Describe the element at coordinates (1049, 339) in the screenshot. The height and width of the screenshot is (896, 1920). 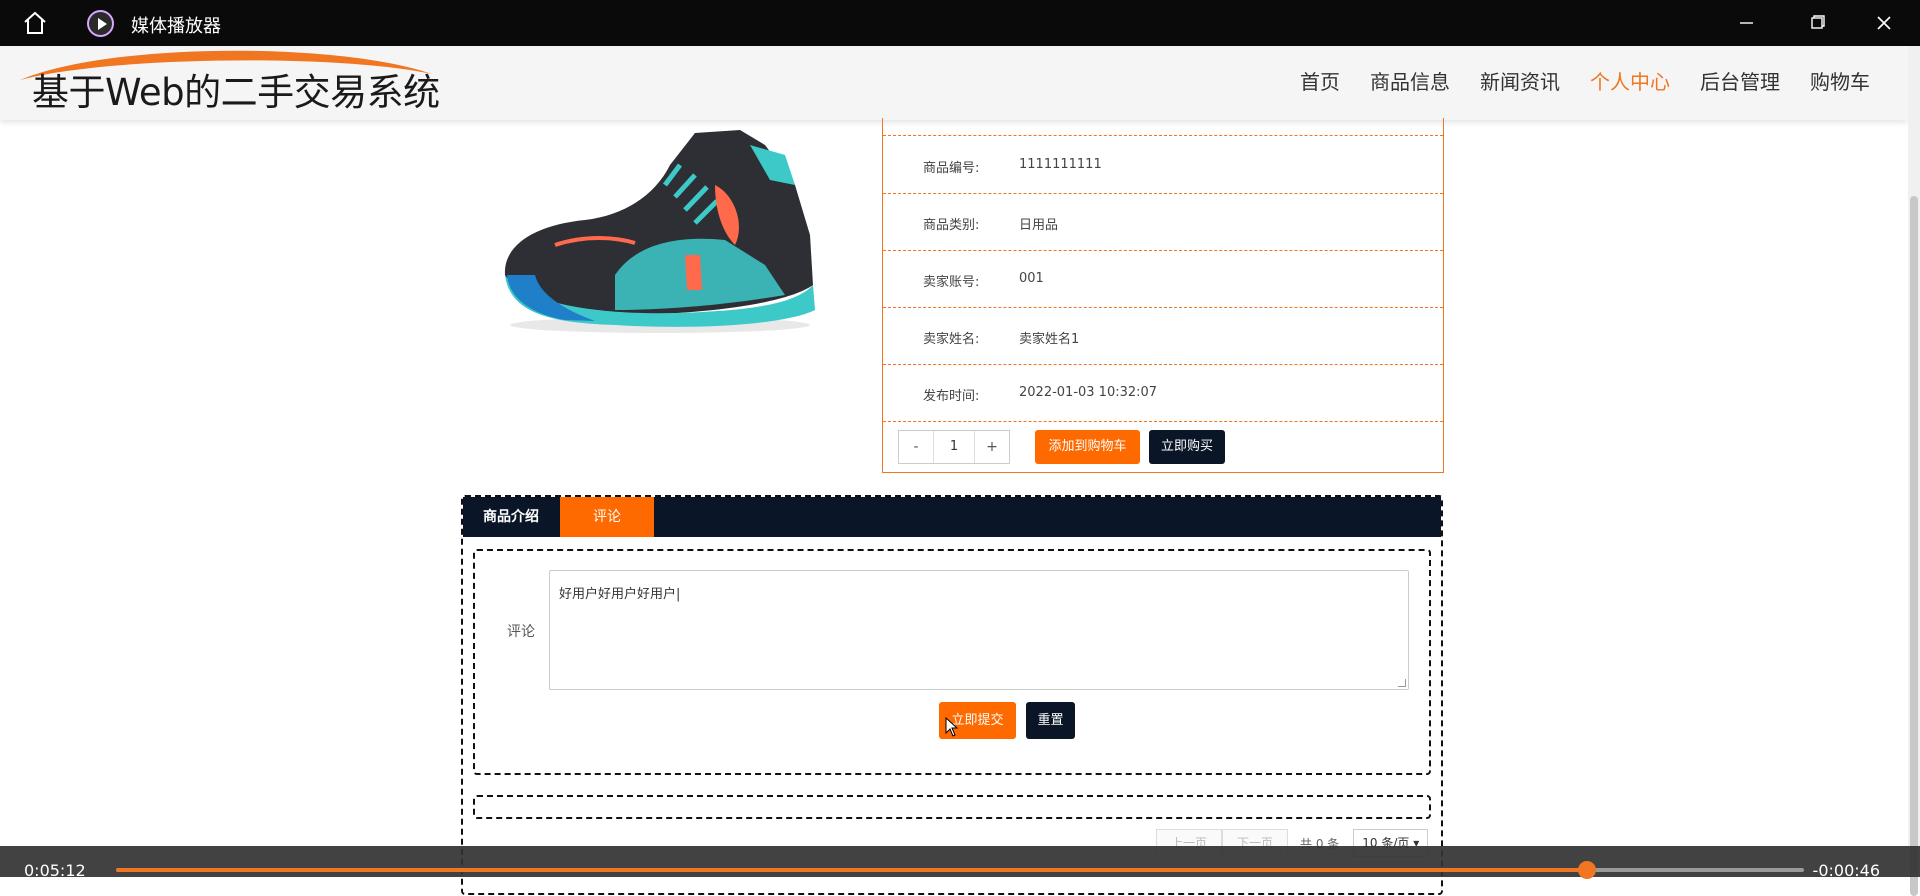
I see `info-value: 卖家姓名1` at that location.